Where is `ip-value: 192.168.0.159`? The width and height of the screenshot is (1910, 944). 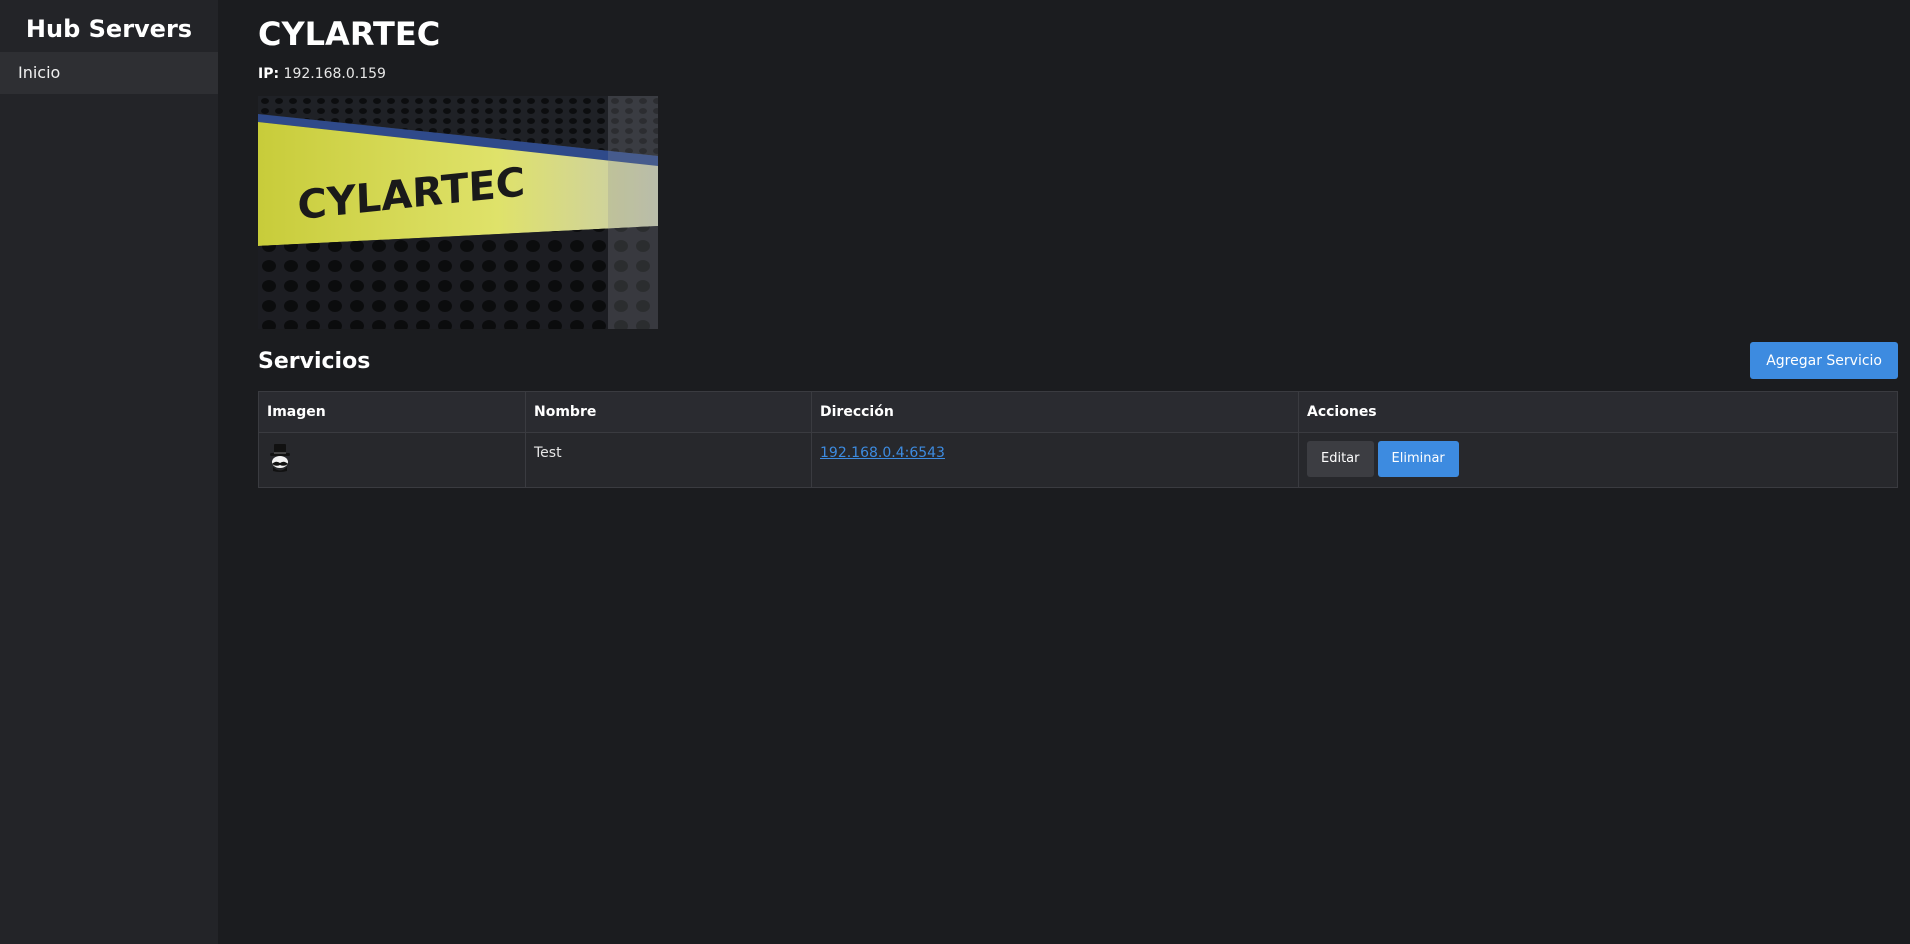 ip-value: 192.168.0.159 is located at coordinates (334, 74).